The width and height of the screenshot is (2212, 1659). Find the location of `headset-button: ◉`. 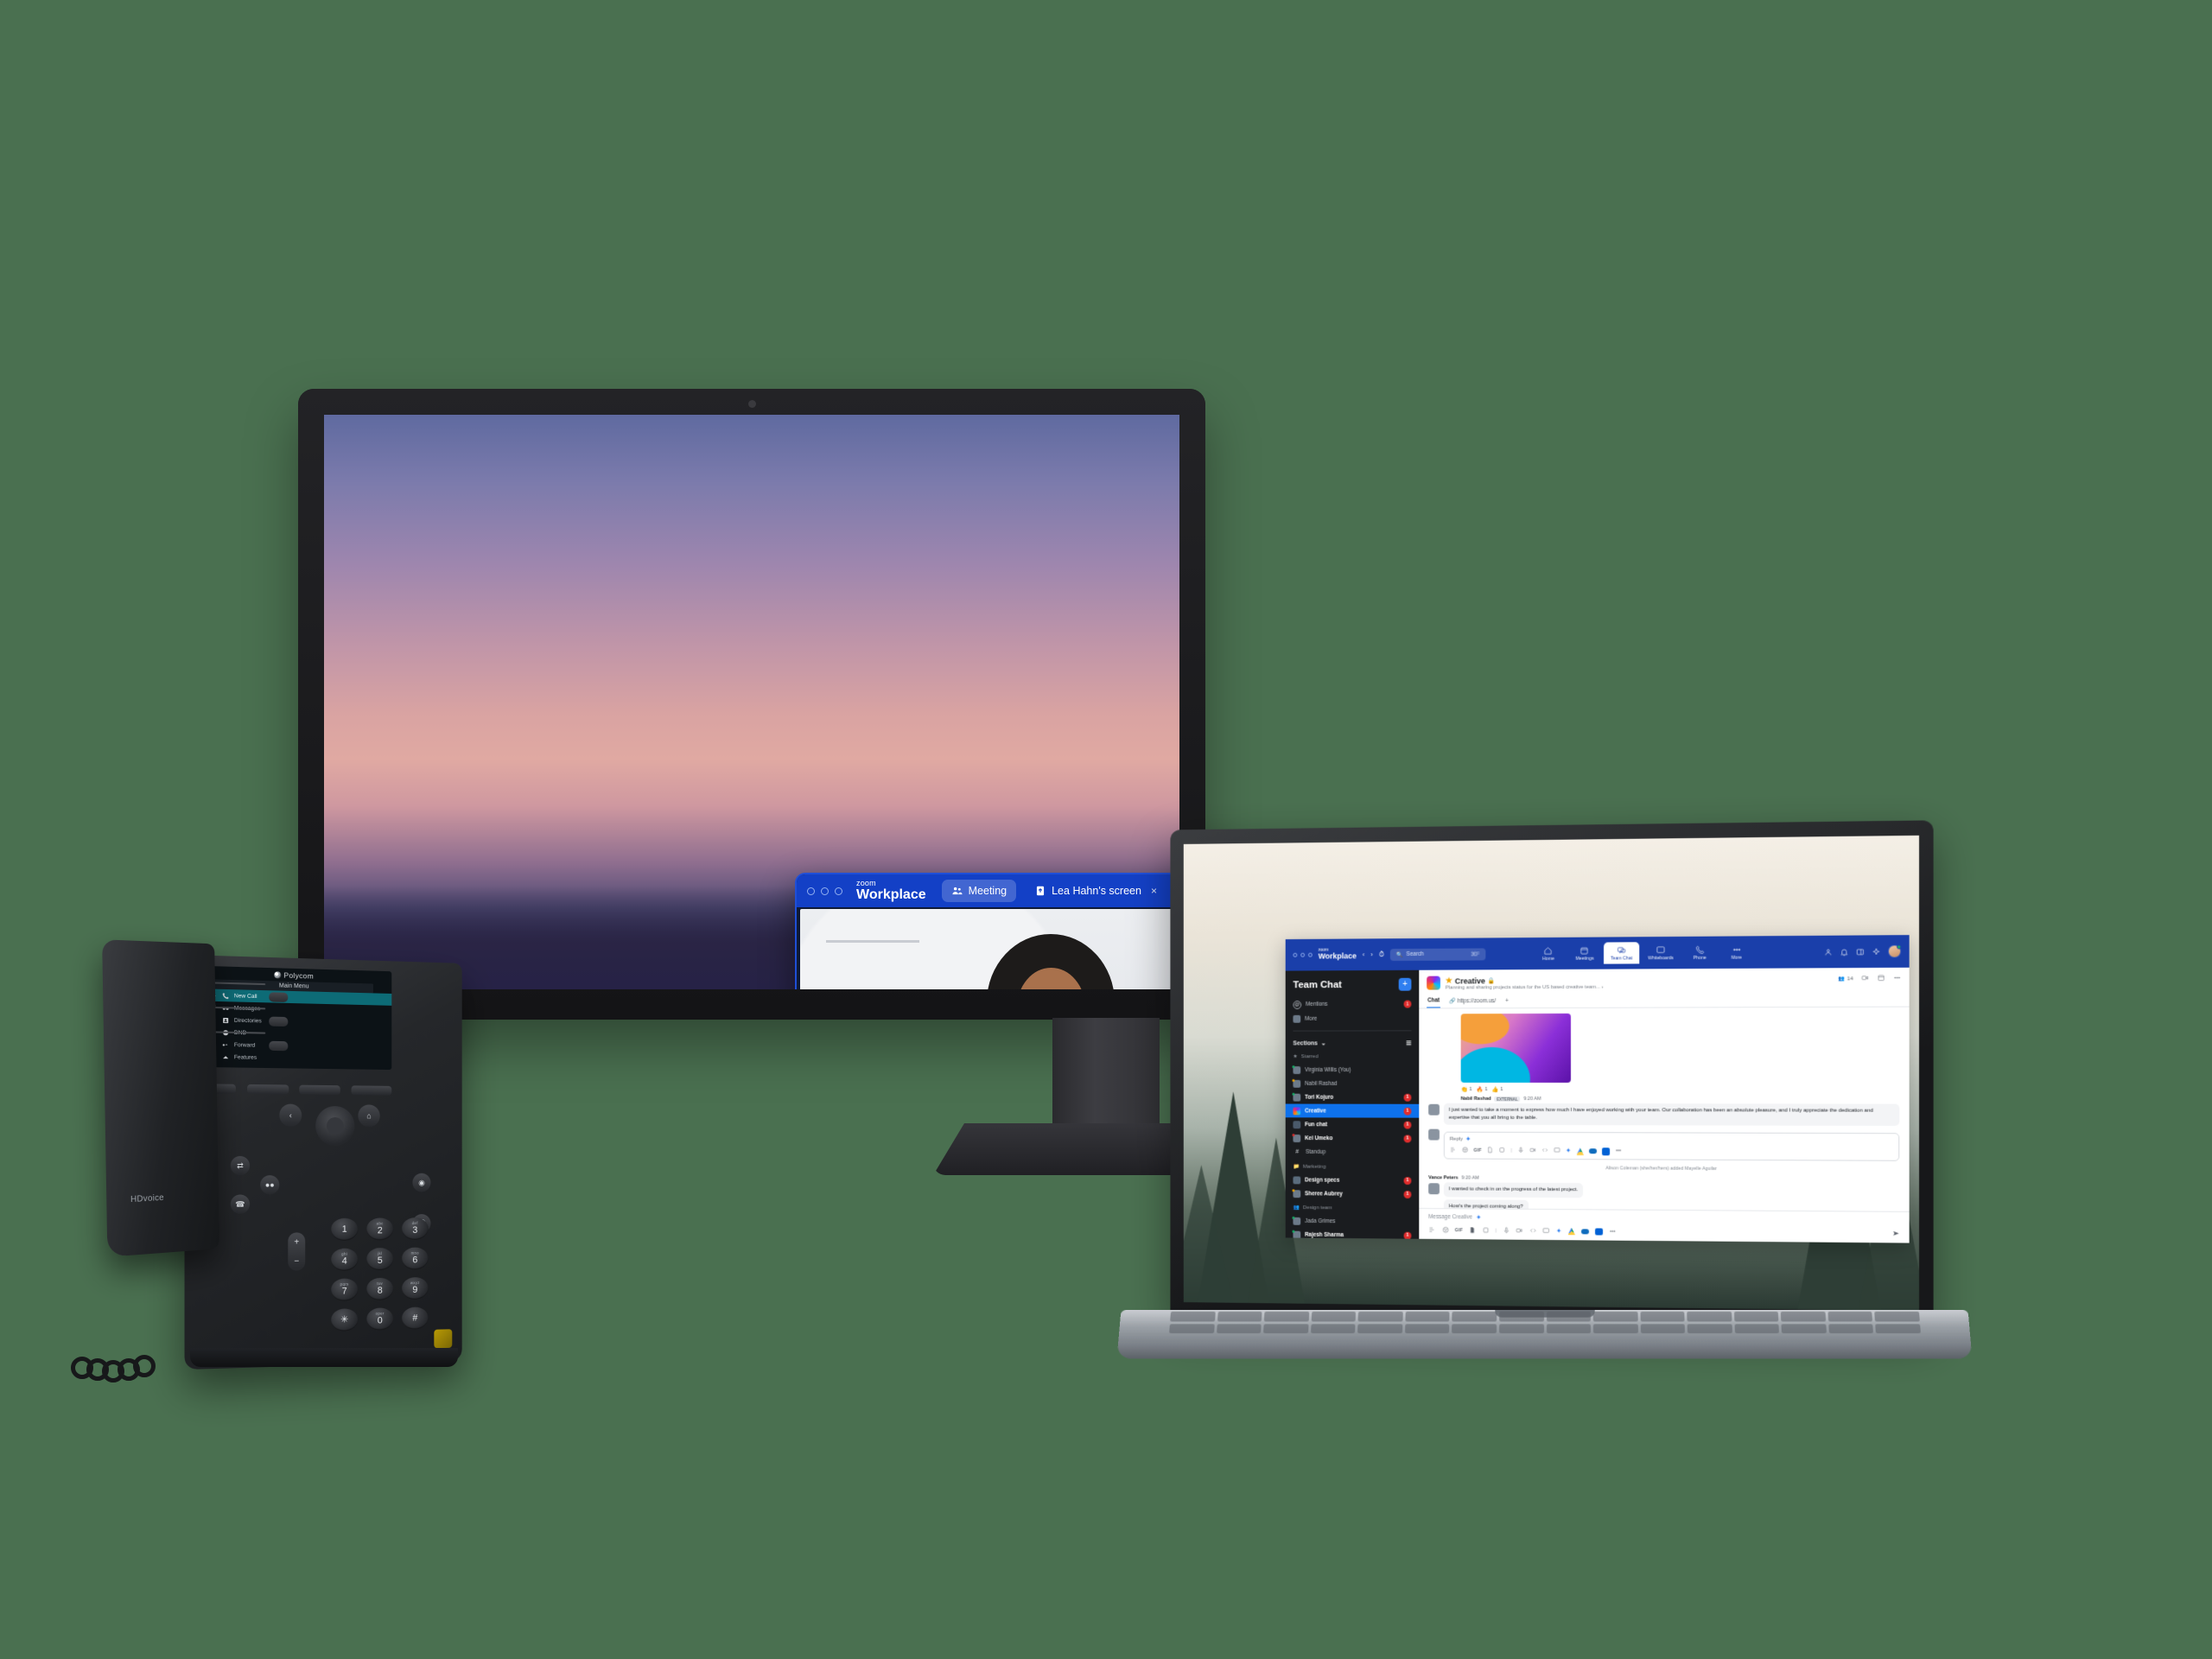

headset-button: ◉ is located at coordinates (421, 1182).